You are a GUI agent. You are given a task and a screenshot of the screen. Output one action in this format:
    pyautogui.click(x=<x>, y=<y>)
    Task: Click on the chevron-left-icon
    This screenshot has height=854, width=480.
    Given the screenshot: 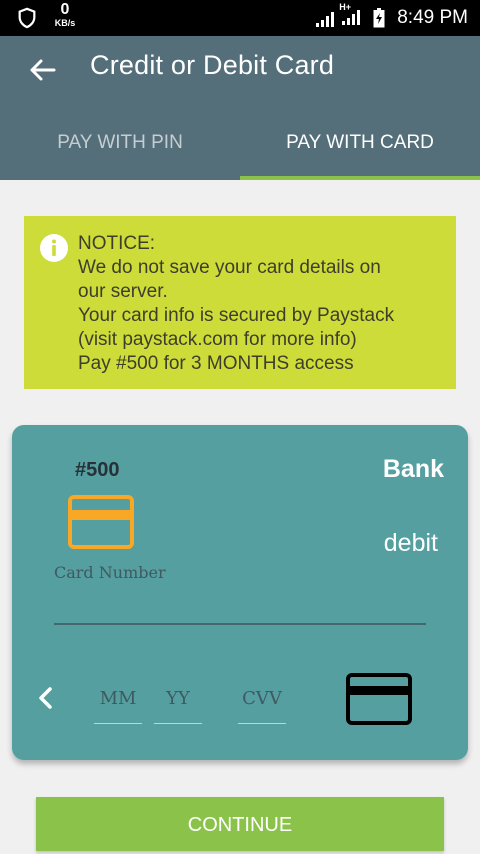 What is the action you would take?
    pyautogui.click(x=46, y=698)
    